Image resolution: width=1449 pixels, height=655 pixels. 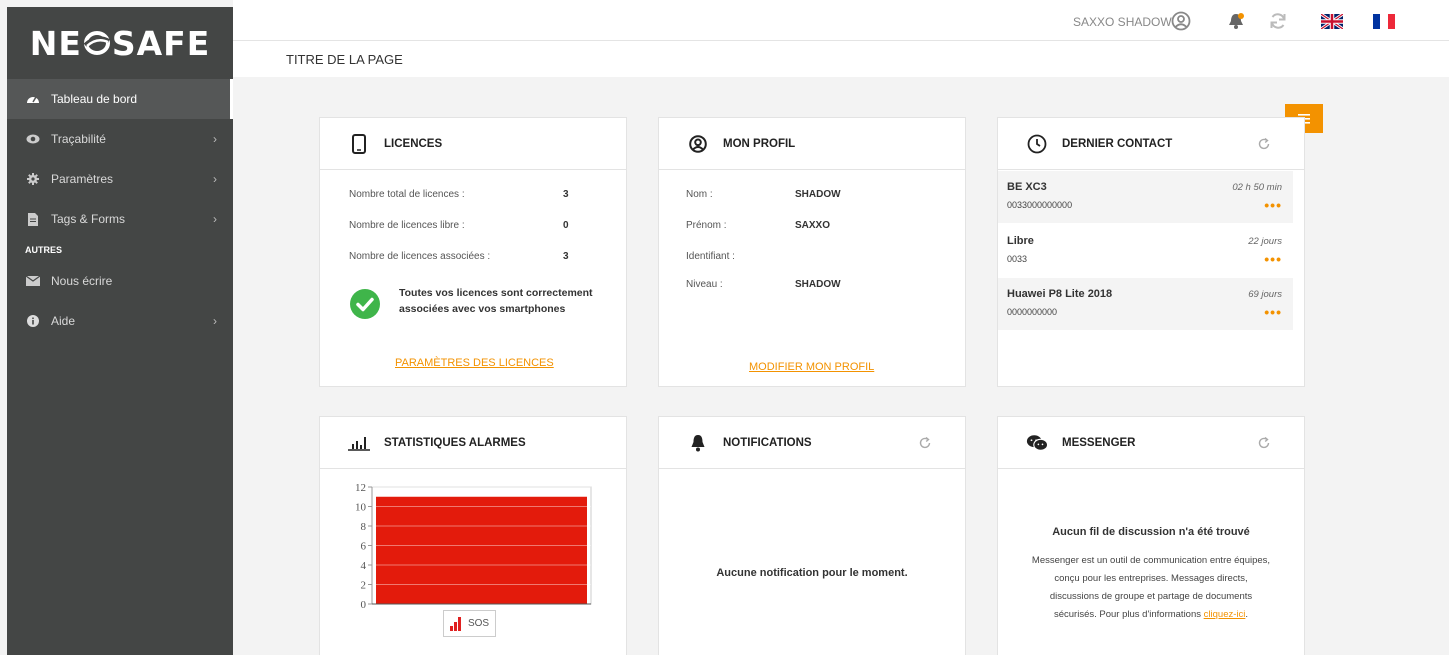 I want to click on check-circle-icon, so click(x=365, y=304).